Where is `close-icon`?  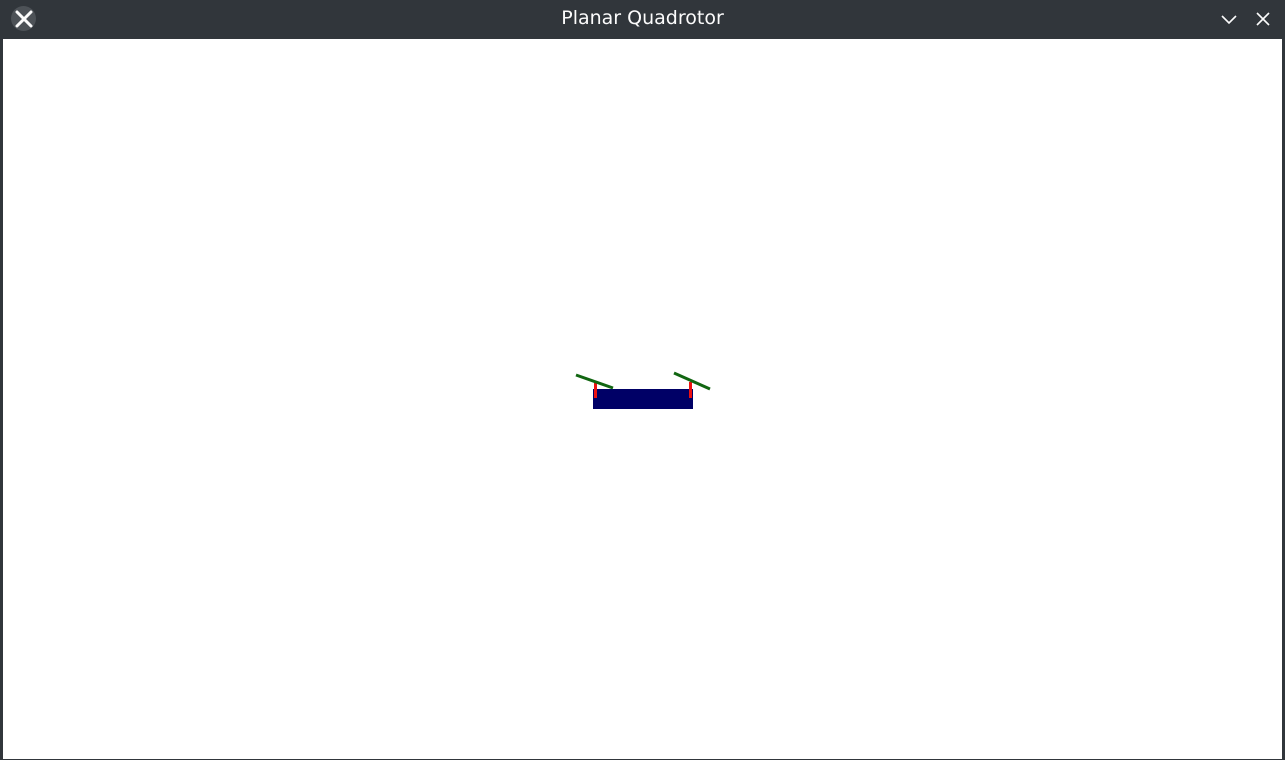 close-icon is located at coordinates (1263, 19).